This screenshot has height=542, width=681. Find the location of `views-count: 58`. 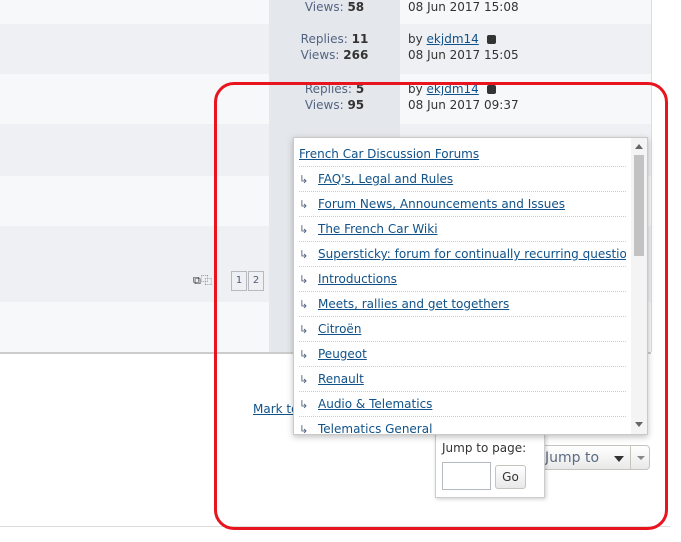

views-count: 58 is located at coordinates (356, 7).